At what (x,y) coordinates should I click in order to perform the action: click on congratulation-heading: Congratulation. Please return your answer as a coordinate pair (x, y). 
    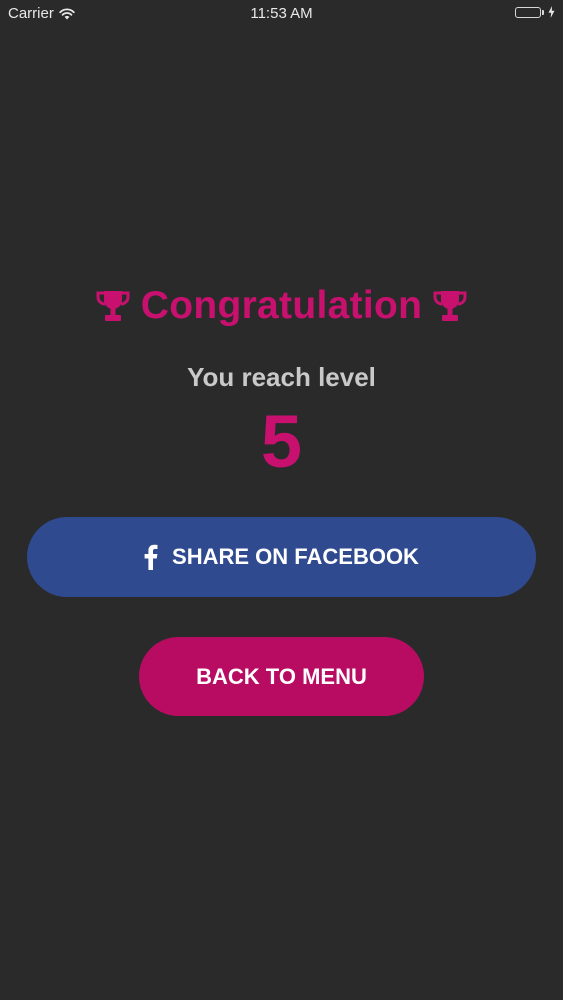
    Looking at the image, I should click on (281, 306).